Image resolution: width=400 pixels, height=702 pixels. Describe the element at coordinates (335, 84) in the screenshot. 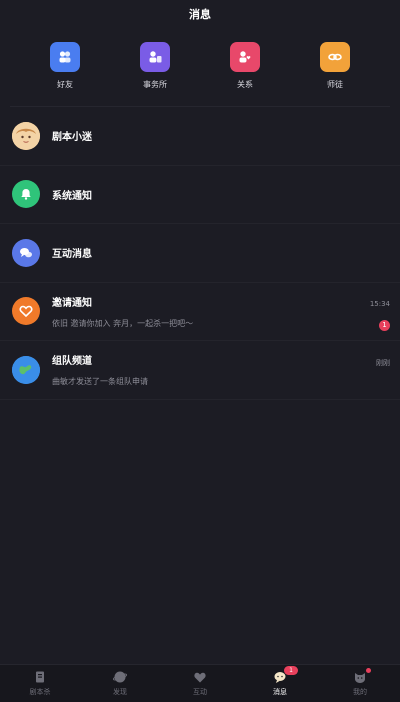

I see `quick-label: 师徒` at that location.